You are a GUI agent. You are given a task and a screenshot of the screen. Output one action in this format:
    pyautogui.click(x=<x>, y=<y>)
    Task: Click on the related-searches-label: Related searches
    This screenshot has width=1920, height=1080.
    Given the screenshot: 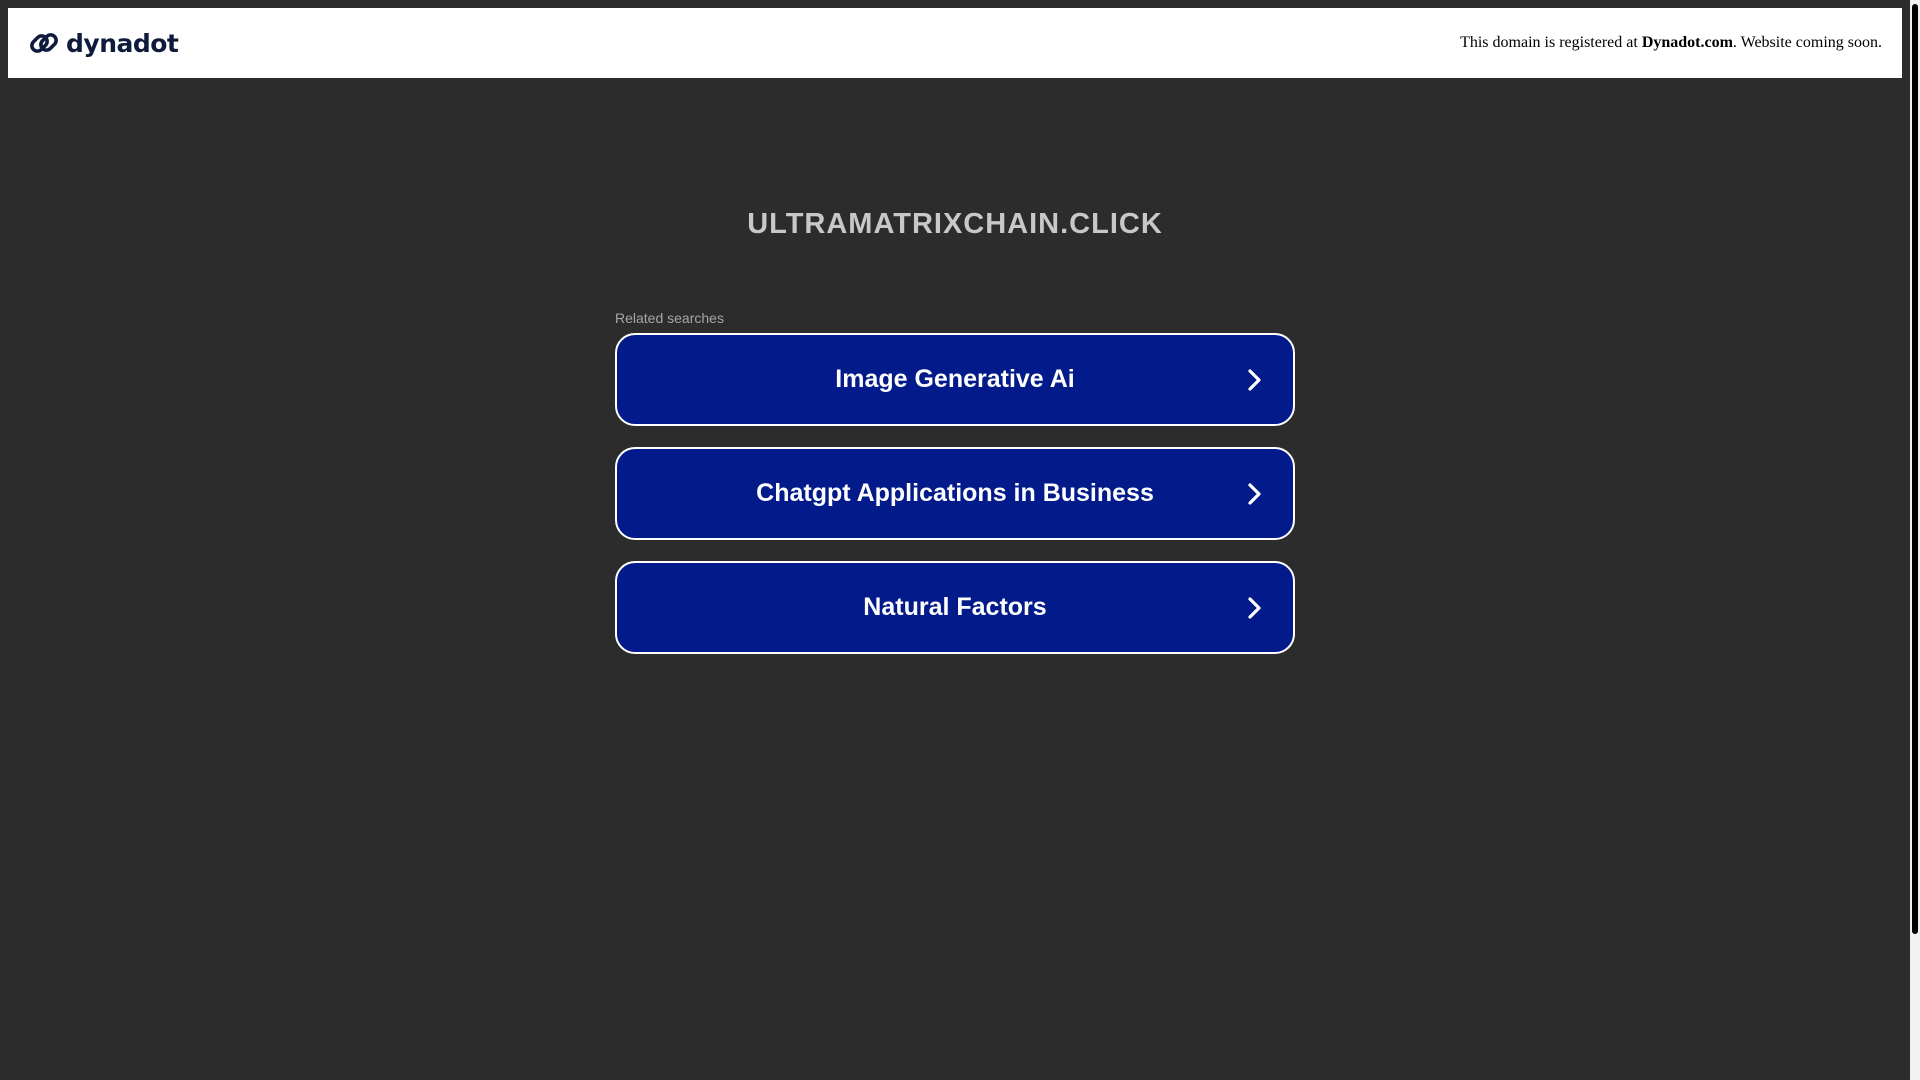 What is the action you would take?
    pyautogui.click(x=669, y=318)
    